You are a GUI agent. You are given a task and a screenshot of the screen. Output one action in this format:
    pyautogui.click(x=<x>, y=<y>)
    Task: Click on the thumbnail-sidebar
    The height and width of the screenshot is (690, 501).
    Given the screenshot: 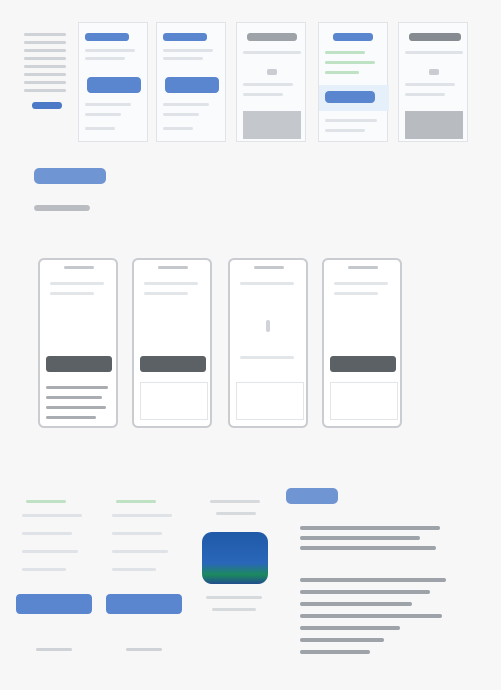 What is the action you would take?
    pyautogui.click(x=45, y=84)
    